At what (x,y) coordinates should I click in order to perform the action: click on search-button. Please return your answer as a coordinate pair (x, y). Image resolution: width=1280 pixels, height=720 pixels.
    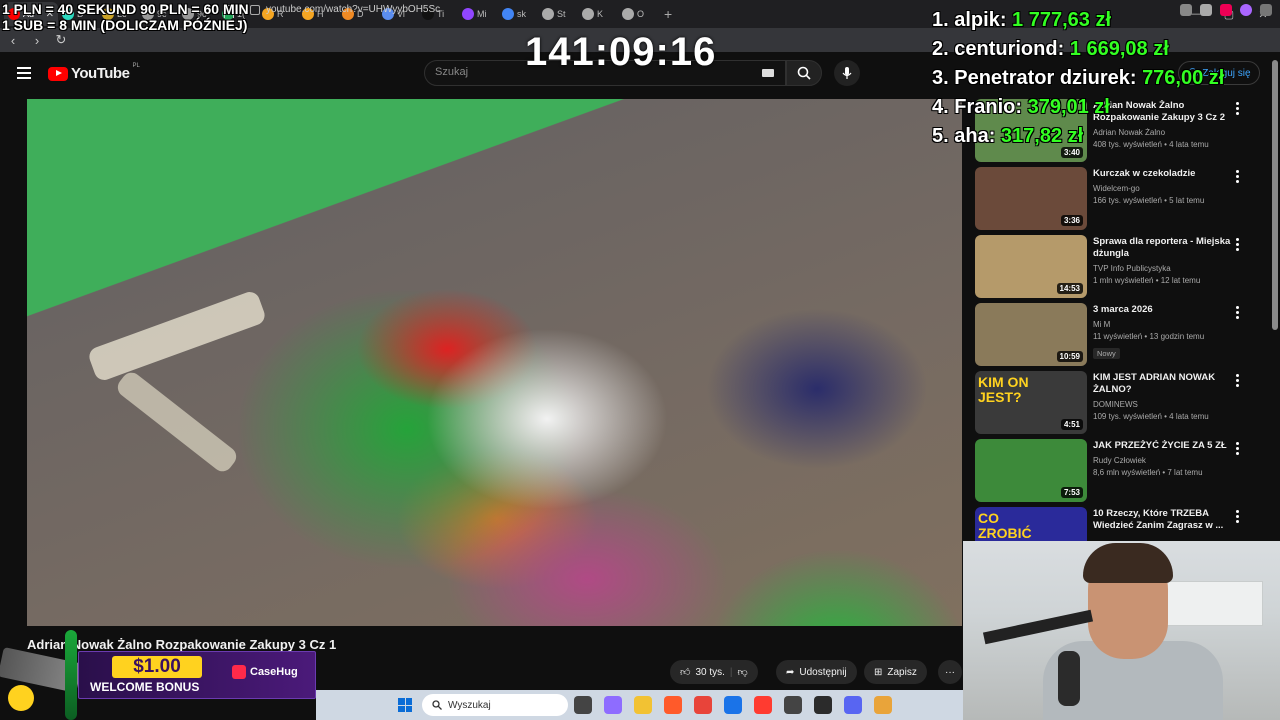
    Looking at the image, I should click on (804, 73).